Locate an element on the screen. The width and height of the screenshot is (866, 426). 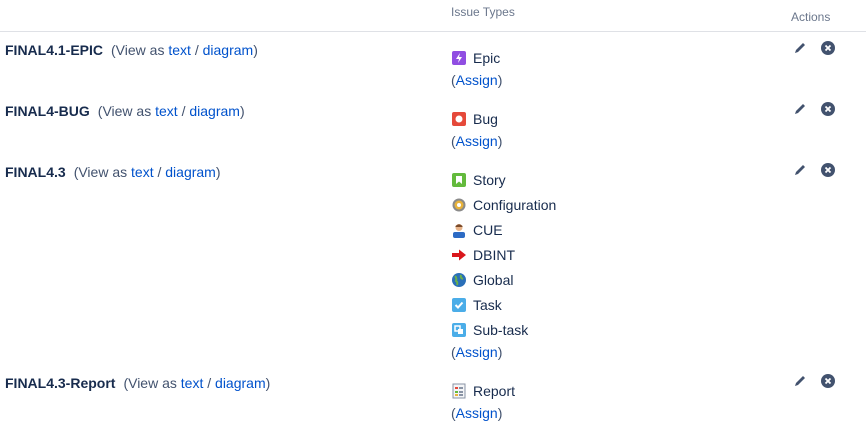
issue-type-label: Configuration is located at coordinates (515, 204).